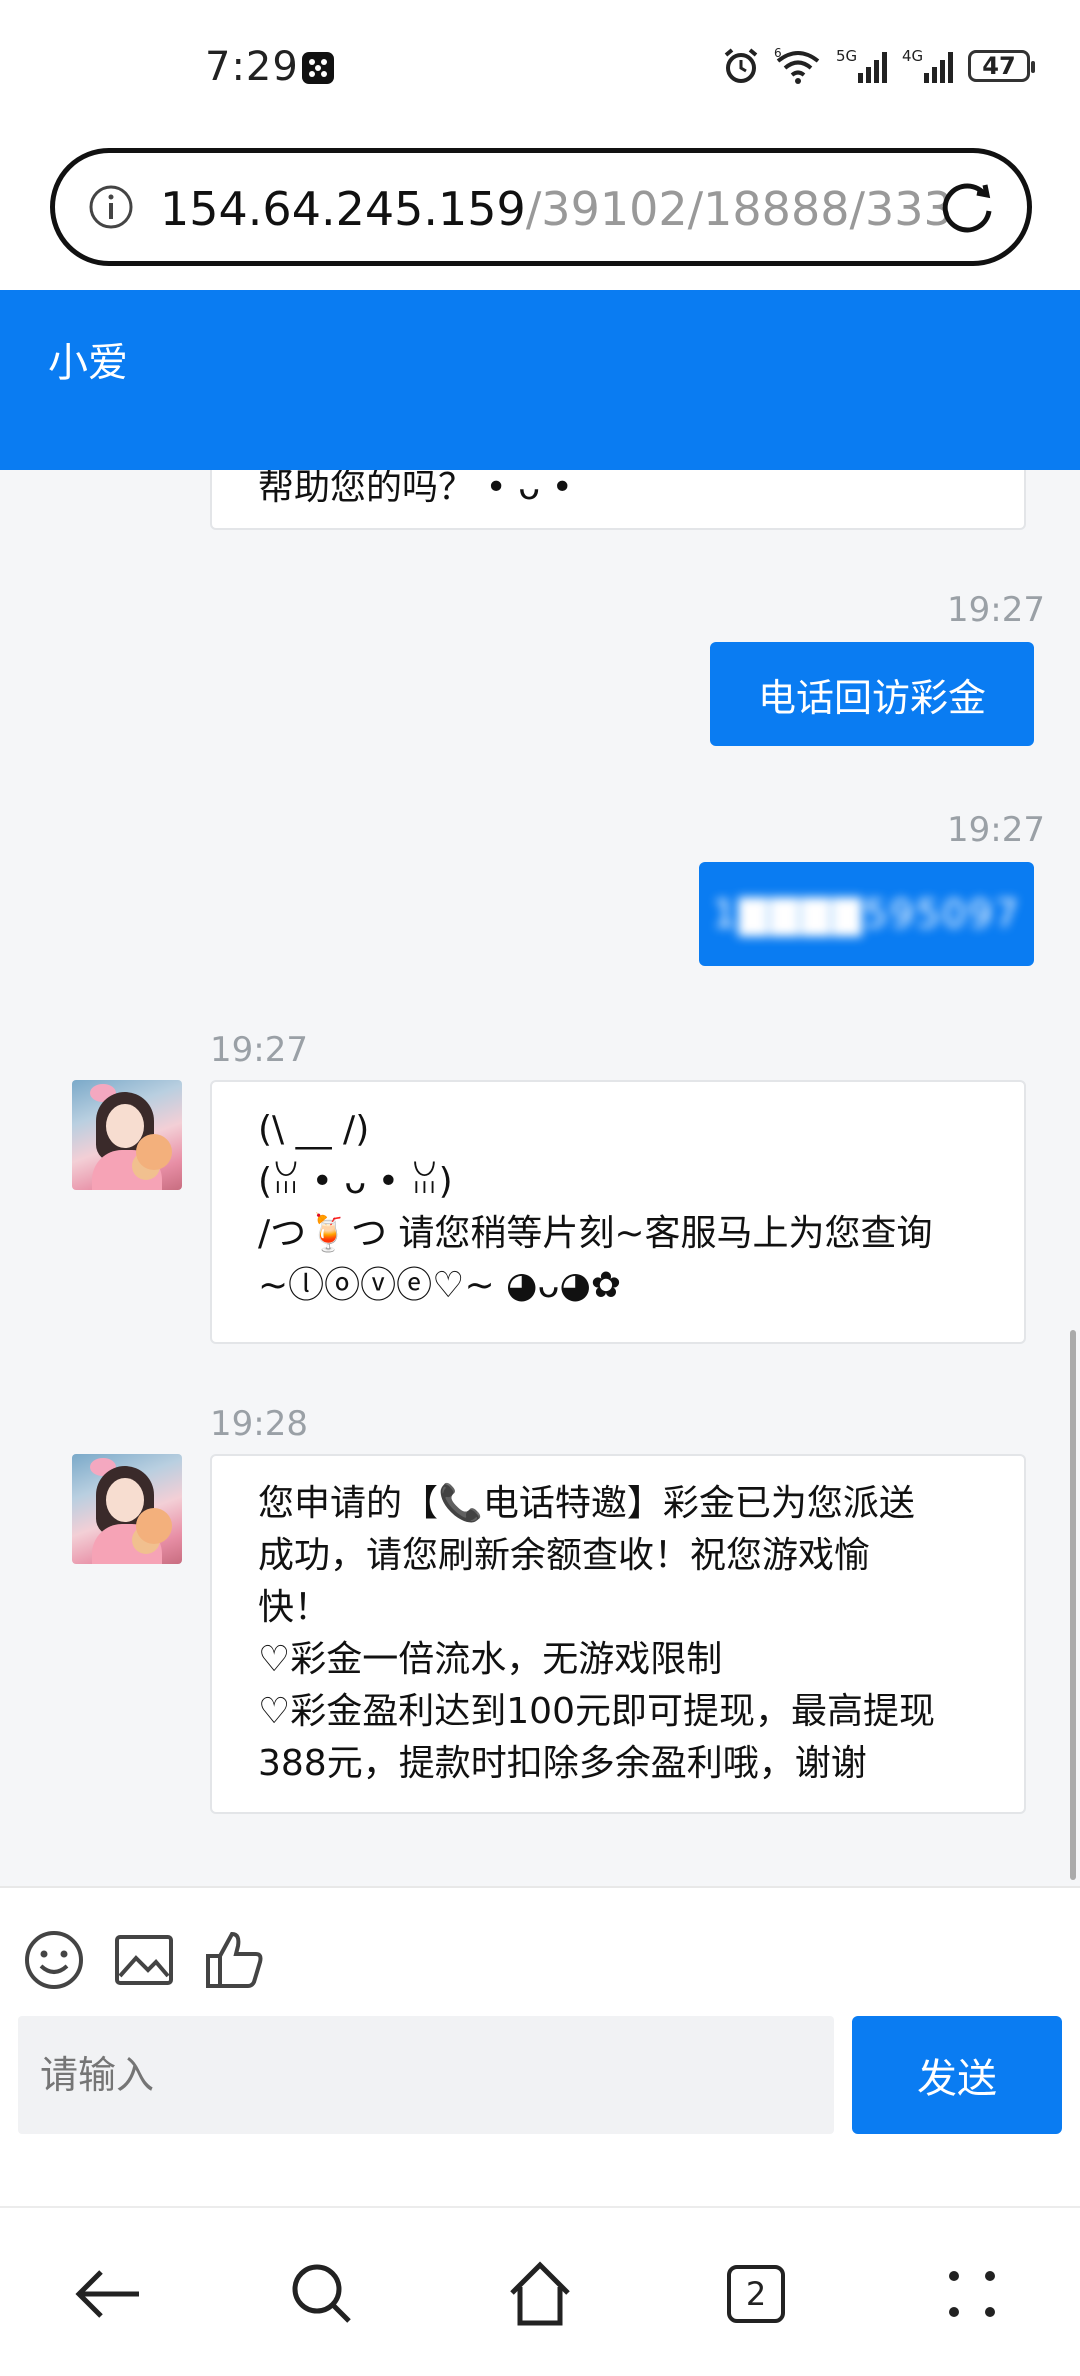 This screenshot has height=2376, width=1080. Describe the element at coordinates (596, 1711) in the screenshot. I see `message-line: ♡彩金盈利达到100元即可提现，最高提现` at that location.